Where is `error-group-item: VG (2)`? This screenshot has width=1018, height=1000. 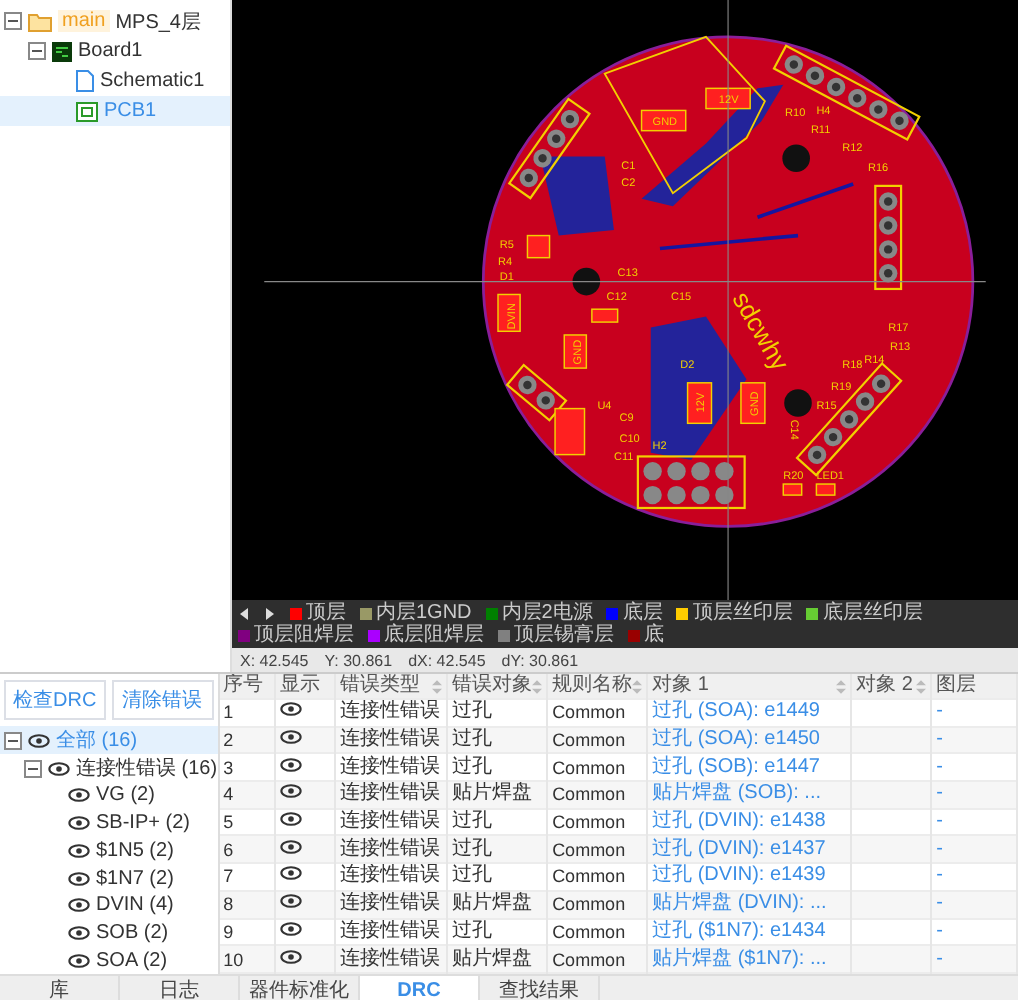 error-group-item: VG (2) is located at coordinates (109, 796).